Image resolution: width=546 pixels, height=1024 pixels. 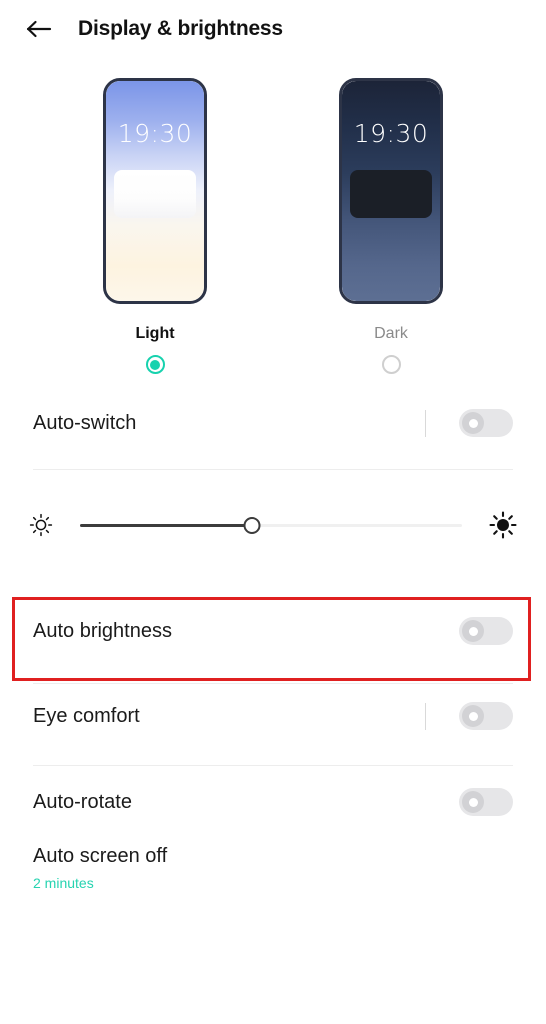 What do you see at coordinates (486, 716) in the screenshot?
I see `toggle-eye-comfort` at bounding box center [486, 716].